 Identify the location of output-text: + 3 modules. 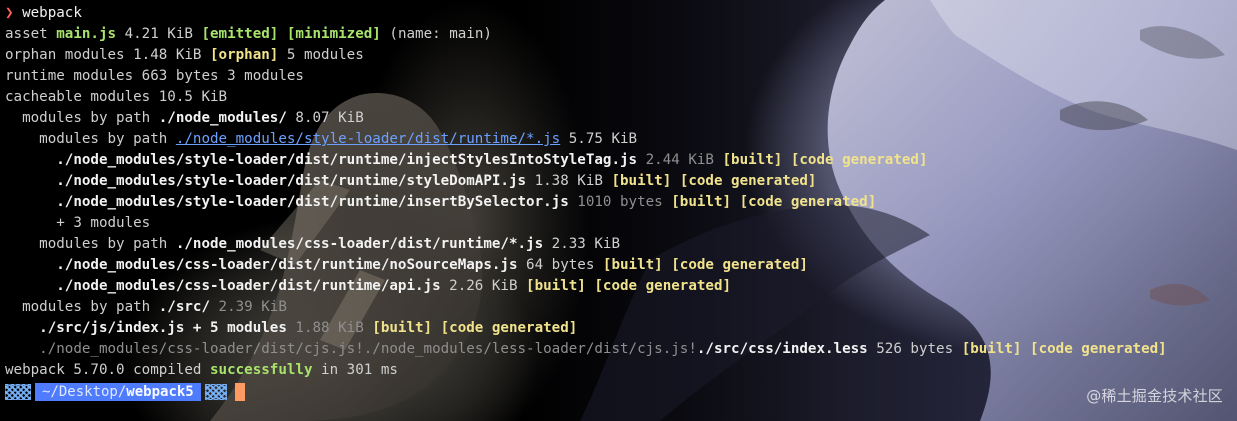
(78, 223).